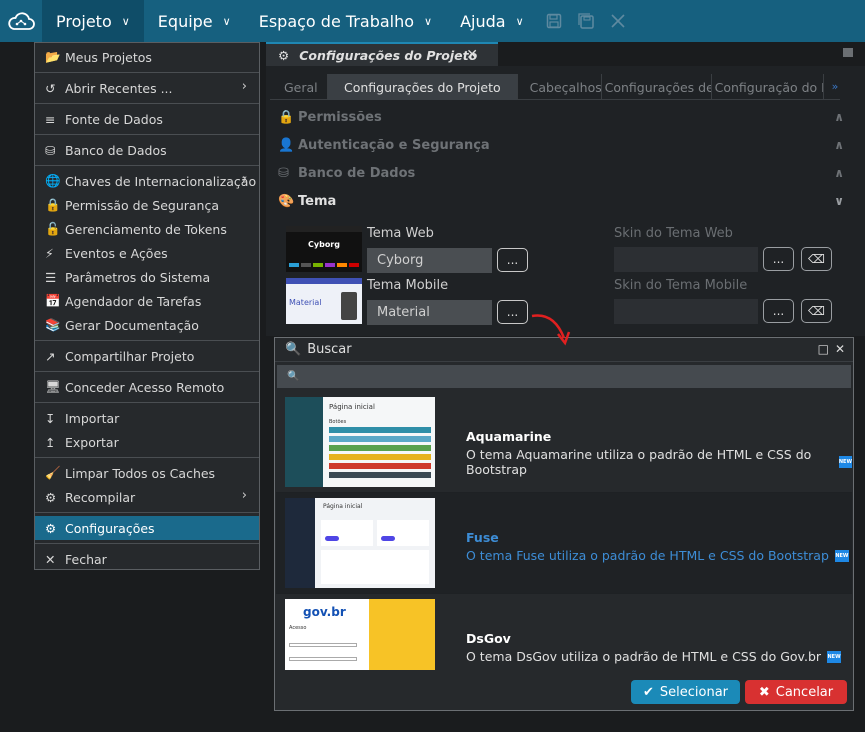  Describe the element at coordinates (324, 301) in the screenshot. I see `material-theme-thumbnail: Material` at that location.